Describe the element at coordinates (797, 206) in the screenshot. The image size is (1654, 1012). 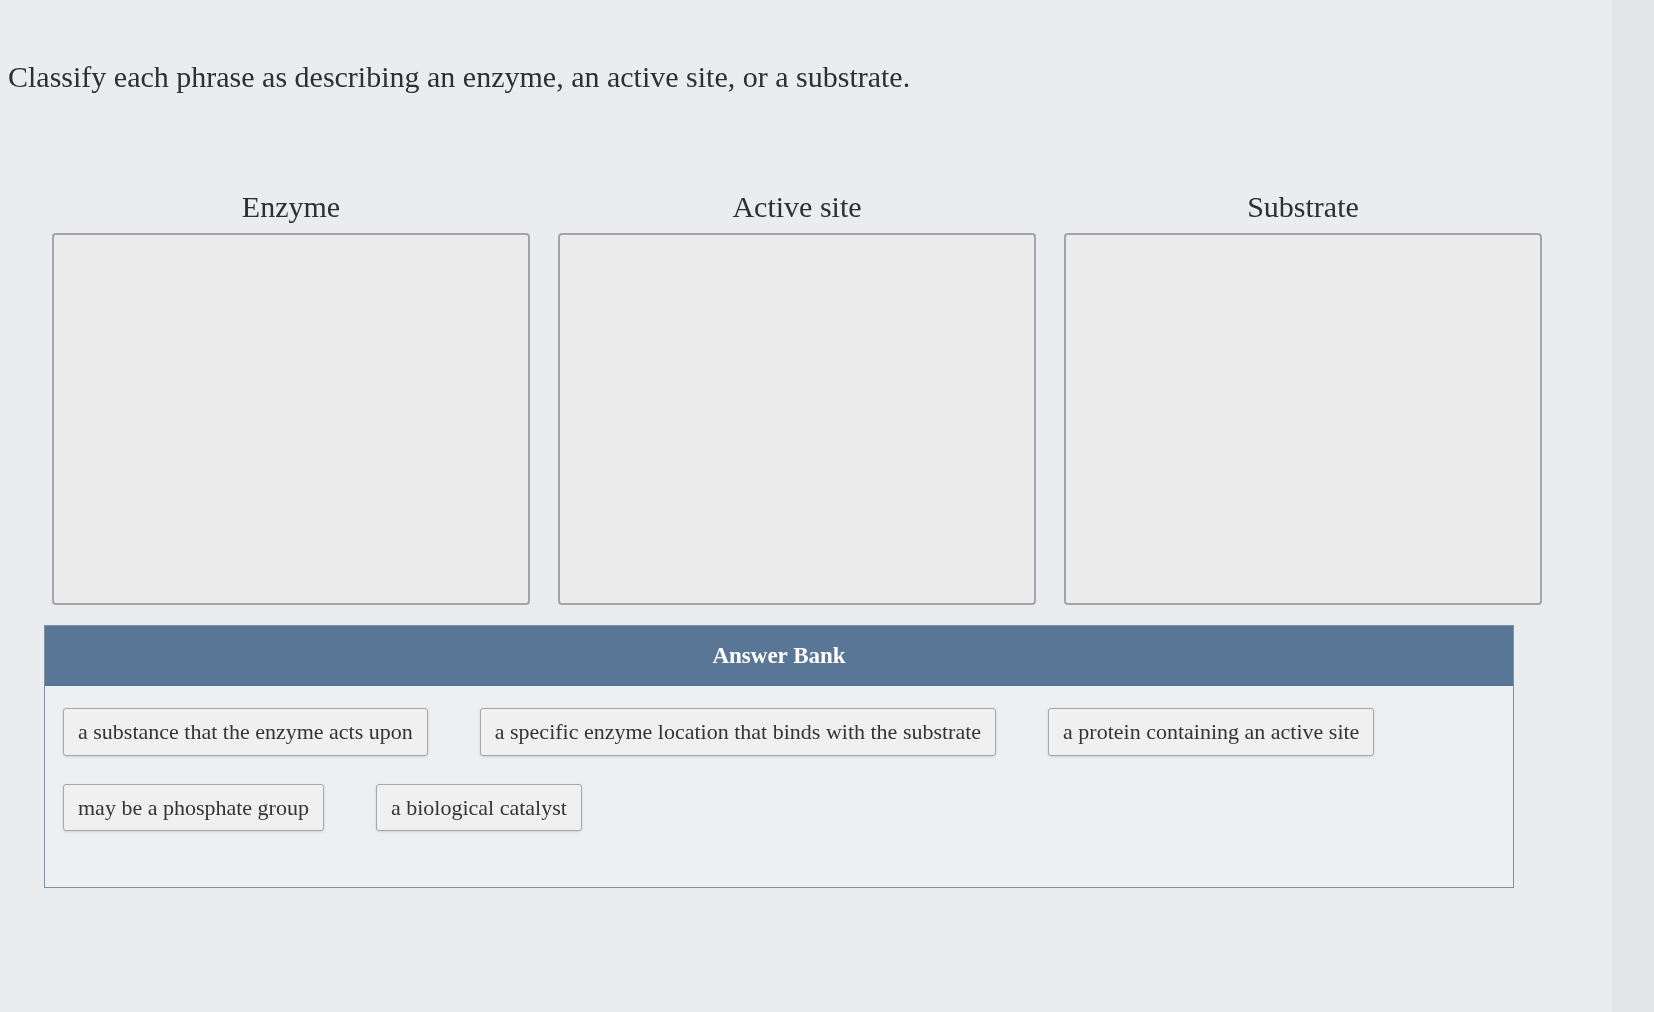
I see `category-label: Active site` at that location.